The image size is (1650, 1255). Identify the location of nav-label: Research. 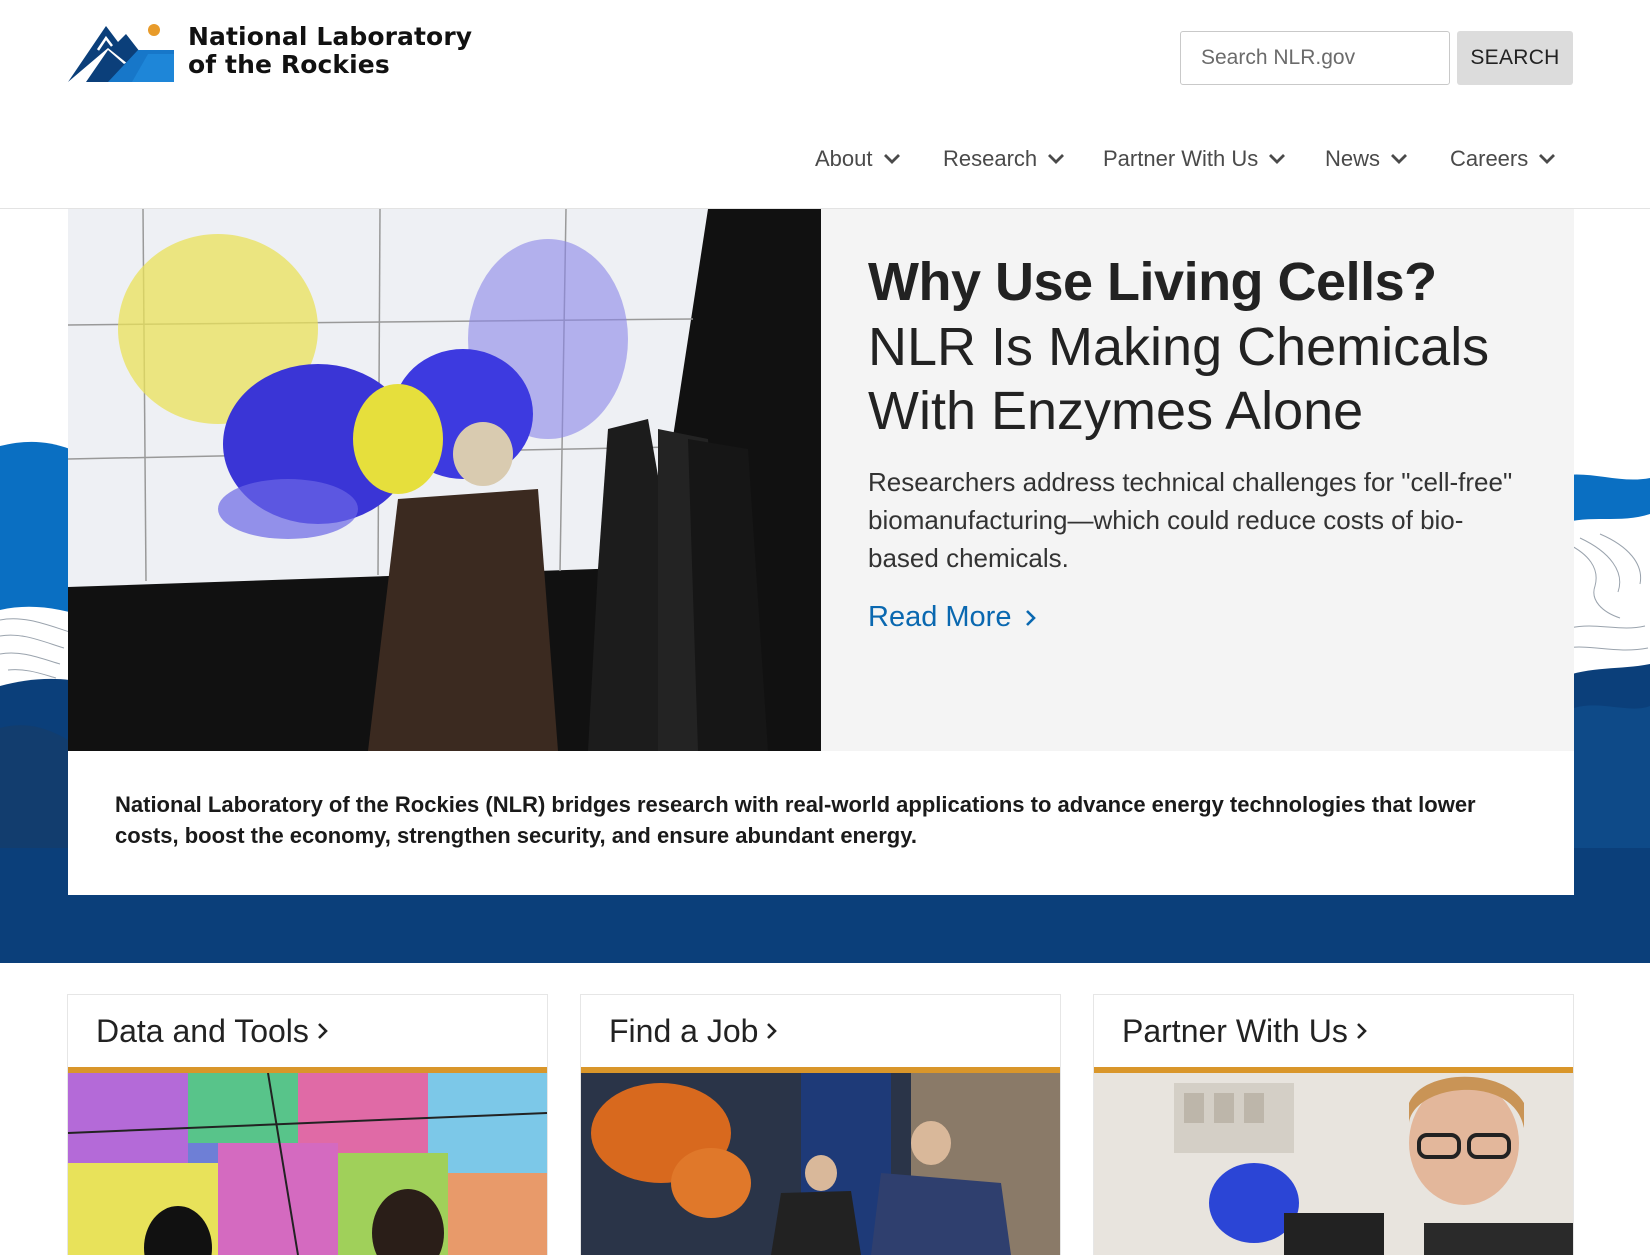
(990, 158).